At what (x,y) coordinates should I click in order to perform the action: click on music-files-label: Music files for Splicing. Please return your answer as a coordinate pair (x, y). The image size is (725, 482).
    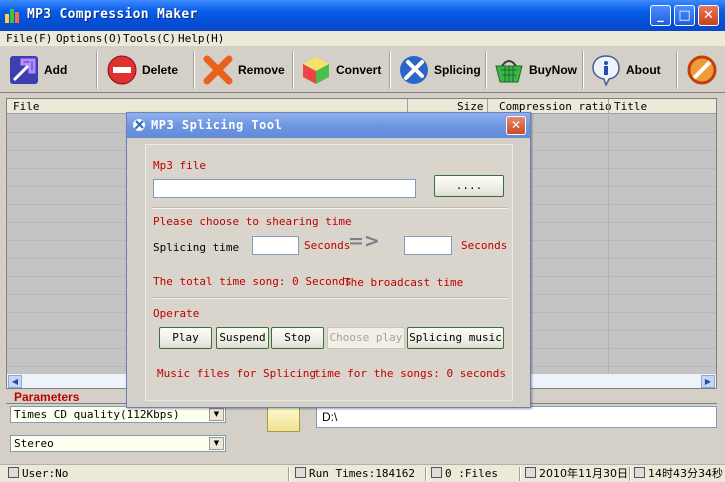
    Looking at the image, I should click on (236, 373).